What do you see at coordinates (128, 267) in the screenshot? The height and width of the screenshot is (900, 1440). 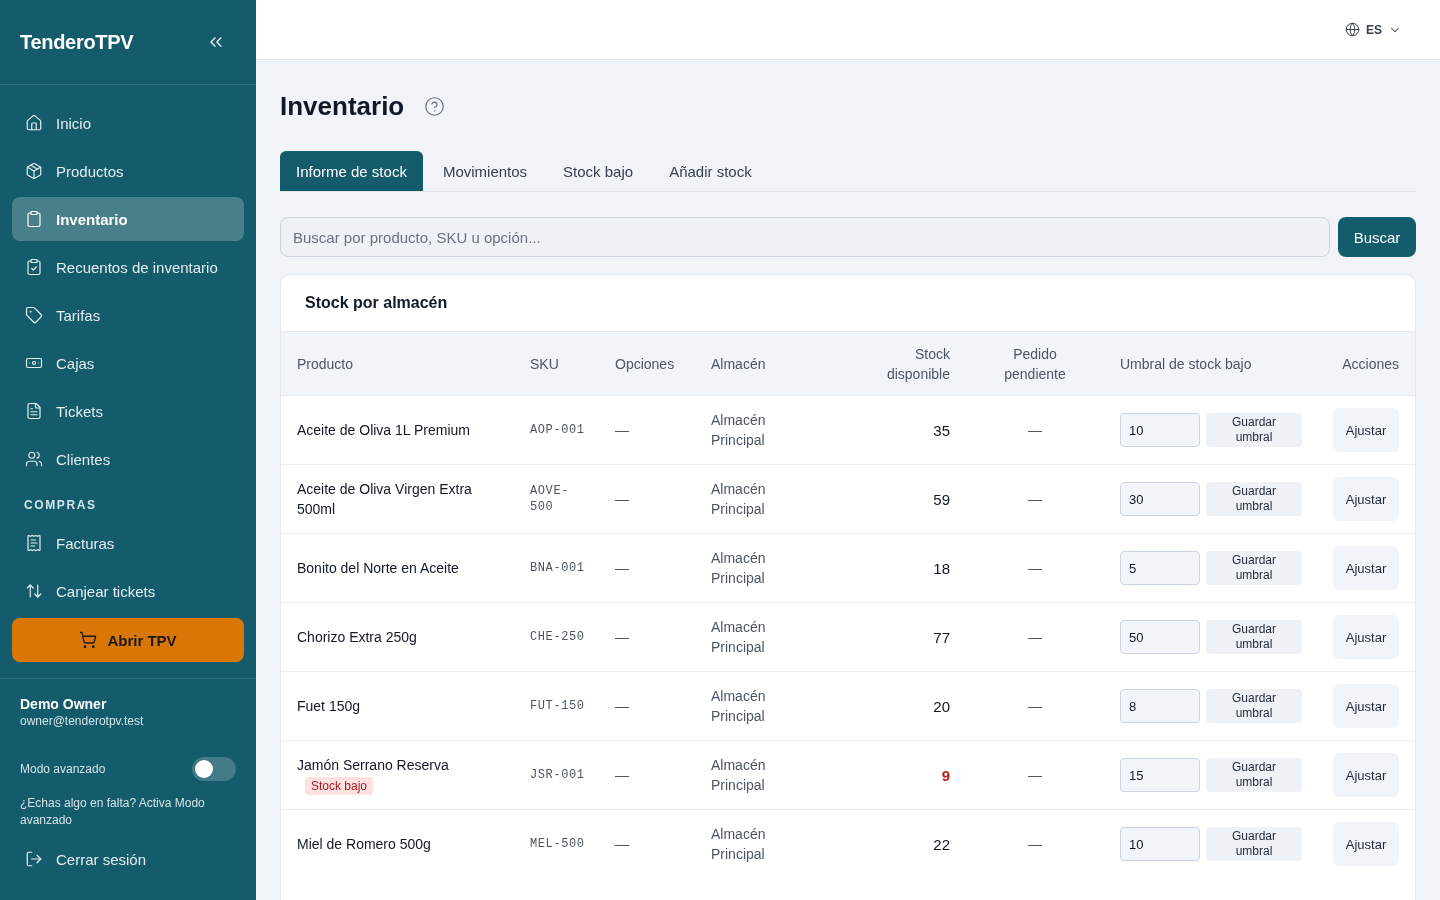 I see `sidebar-item: Recuentos de inventario` at bounding box center [128, 267].